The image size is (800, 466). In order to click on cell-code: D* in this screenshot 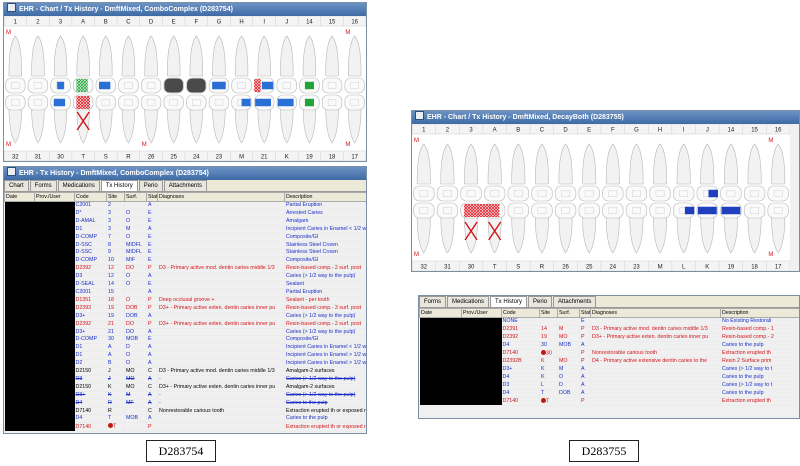, I will do `click(90, 213)`.